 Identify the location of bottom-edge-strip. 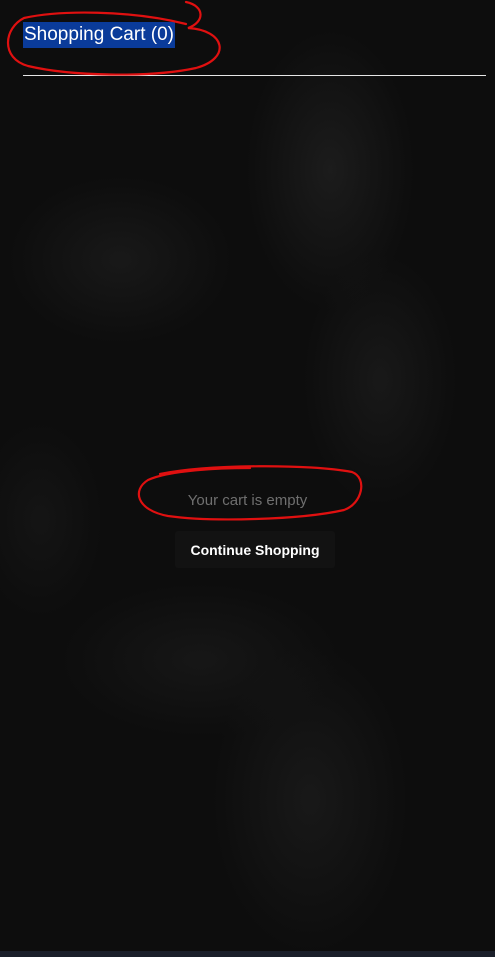
(247, 954).